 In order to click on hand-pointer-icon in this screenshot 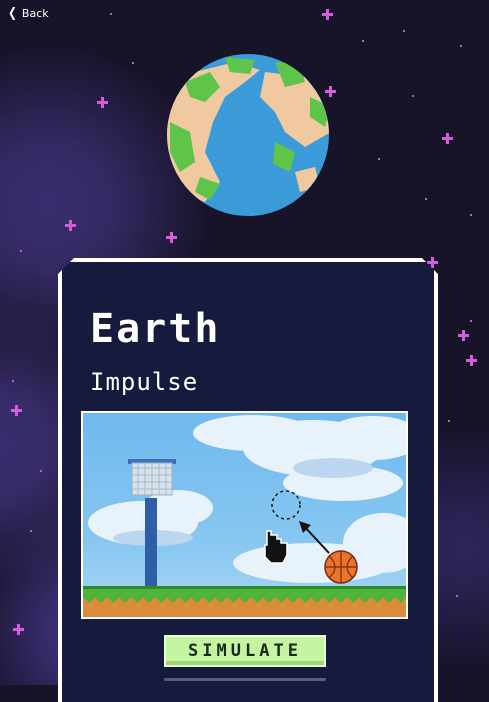, I will do `click(276, 547)`.